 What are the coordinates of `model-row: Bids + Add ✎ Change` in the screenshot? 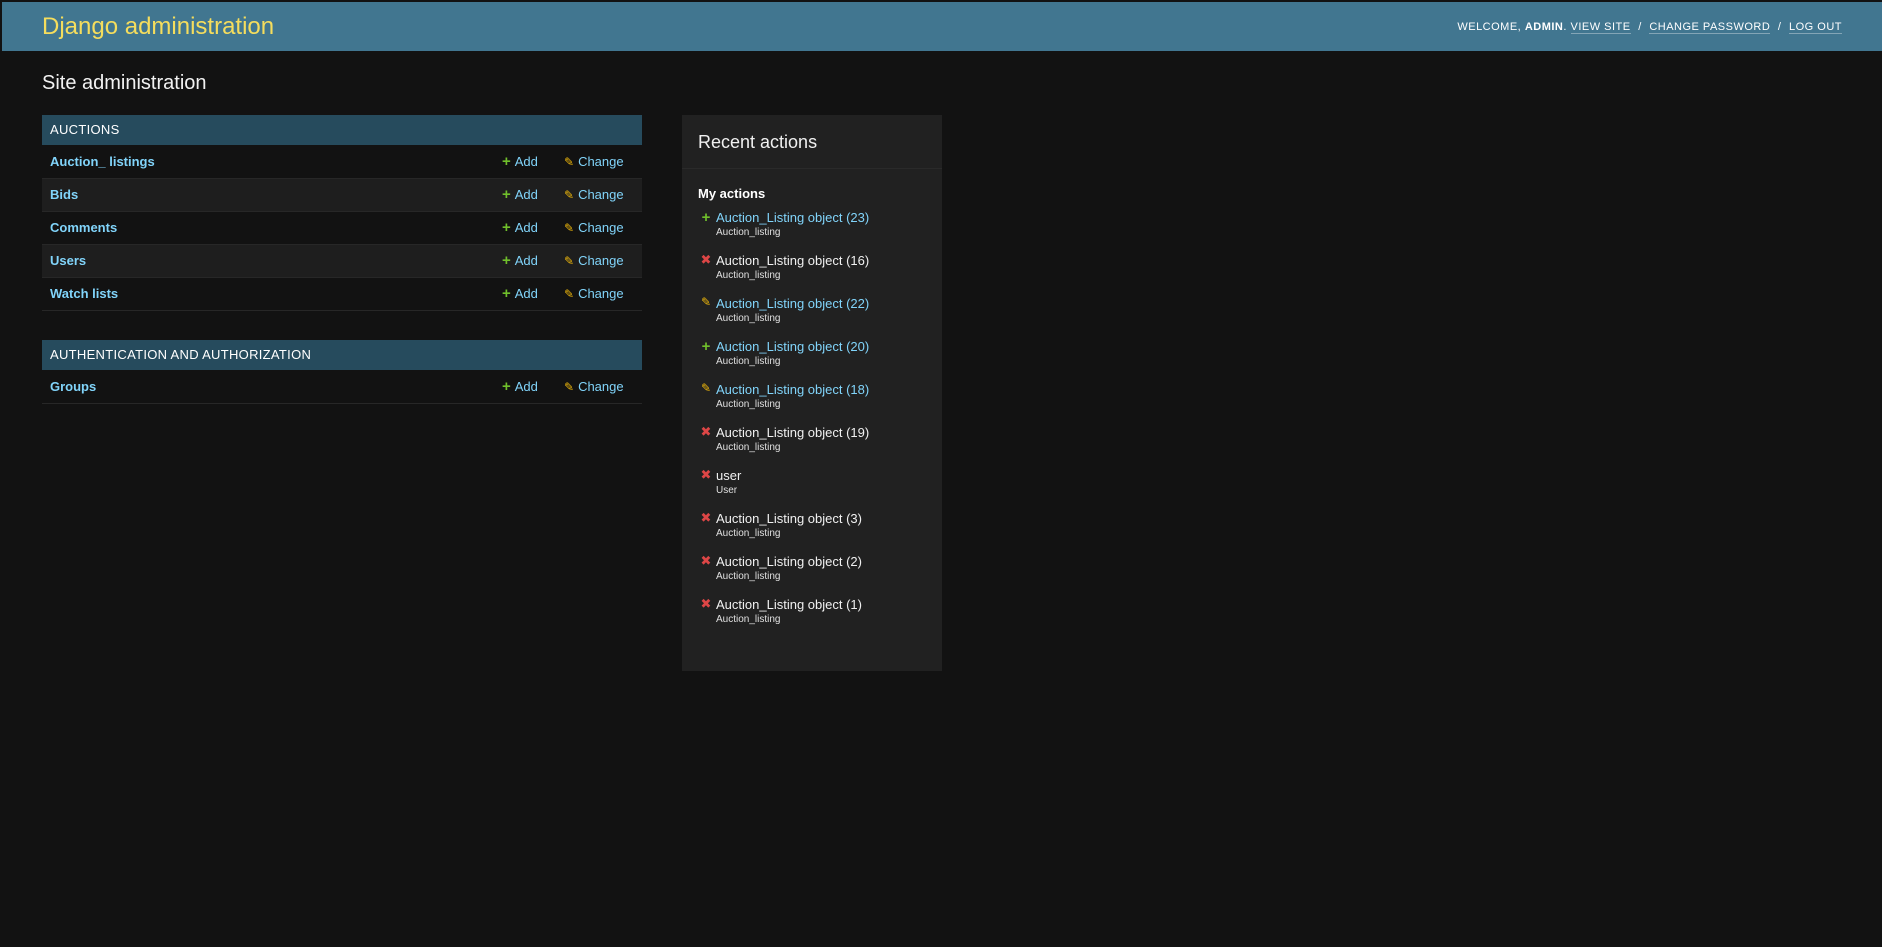 It's located at (342, 195).